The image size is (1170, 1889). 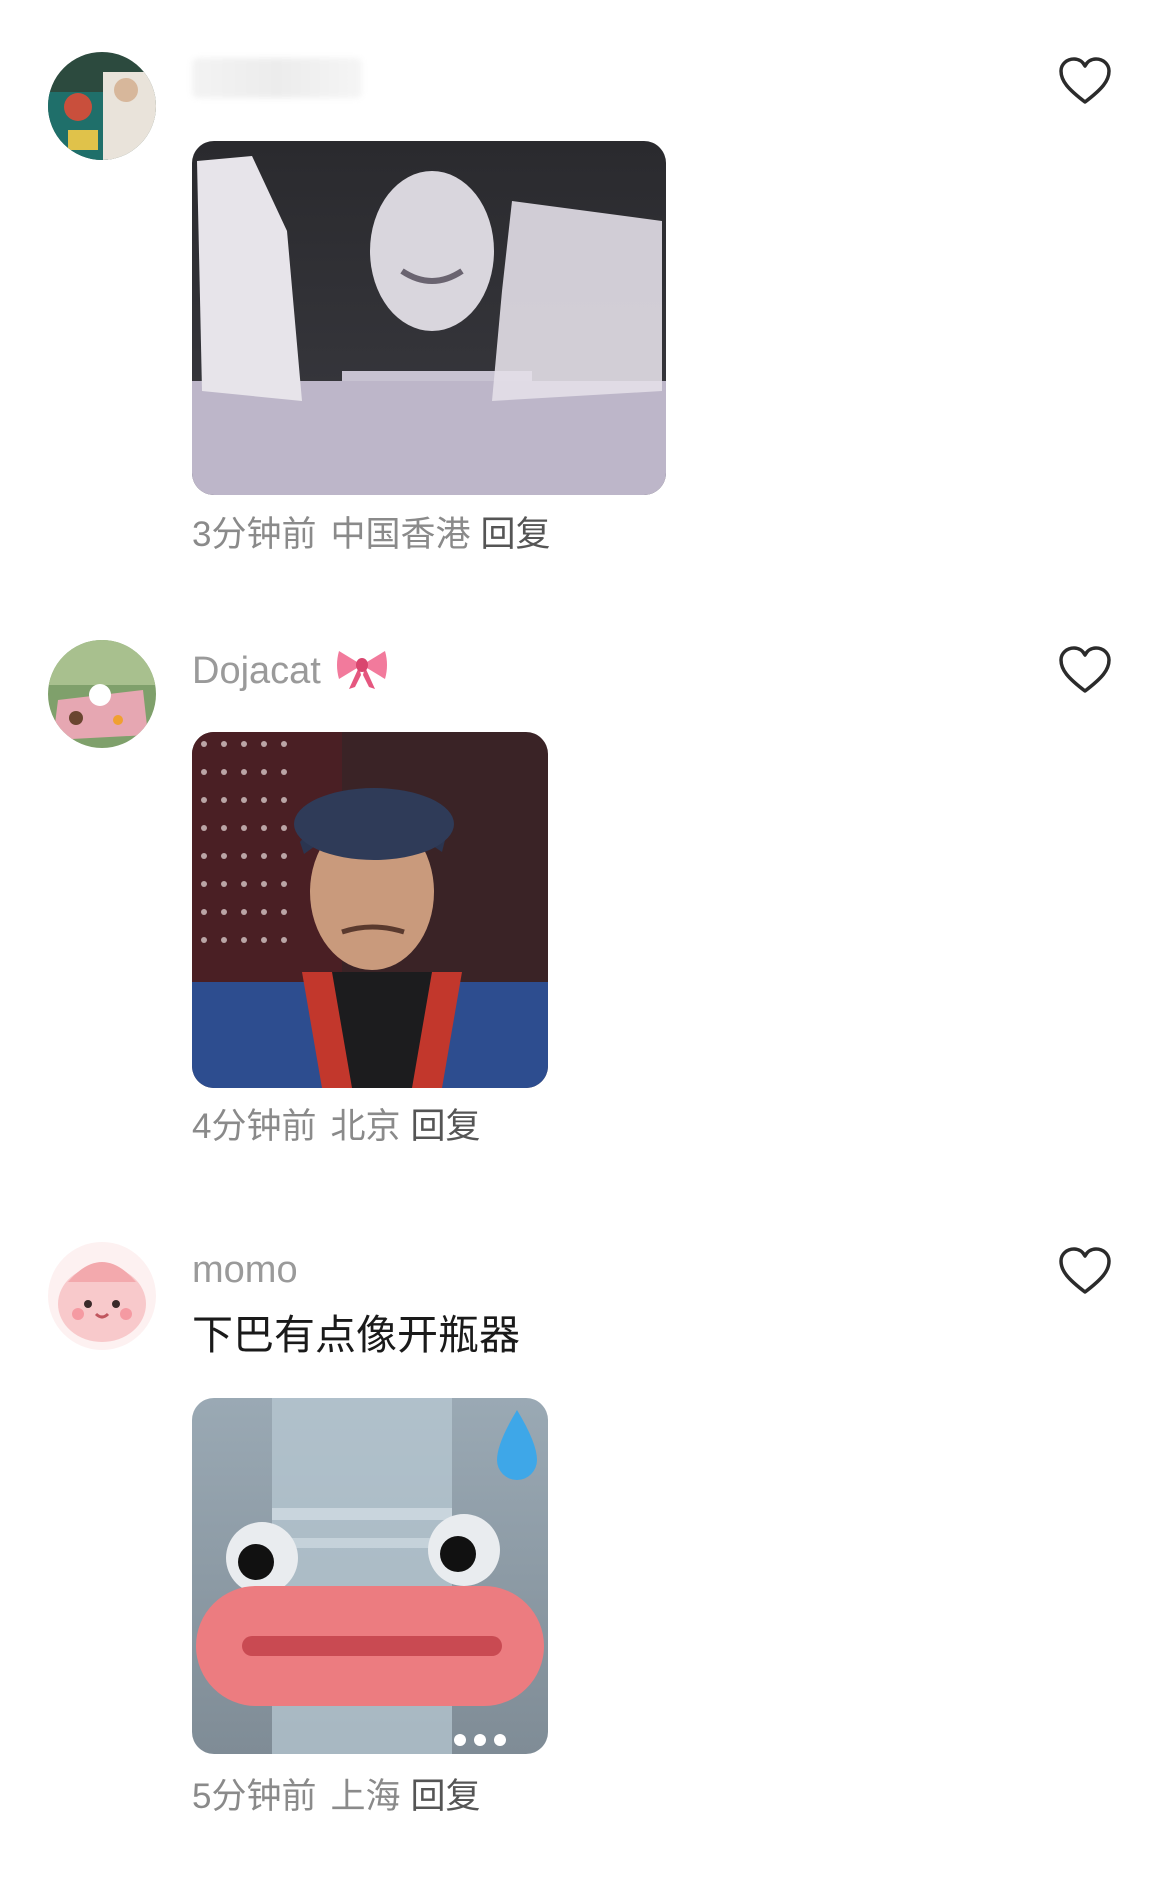 I want to click on comment-meta: 5分钟前 上海 回复, so click(x=336, y=1797).